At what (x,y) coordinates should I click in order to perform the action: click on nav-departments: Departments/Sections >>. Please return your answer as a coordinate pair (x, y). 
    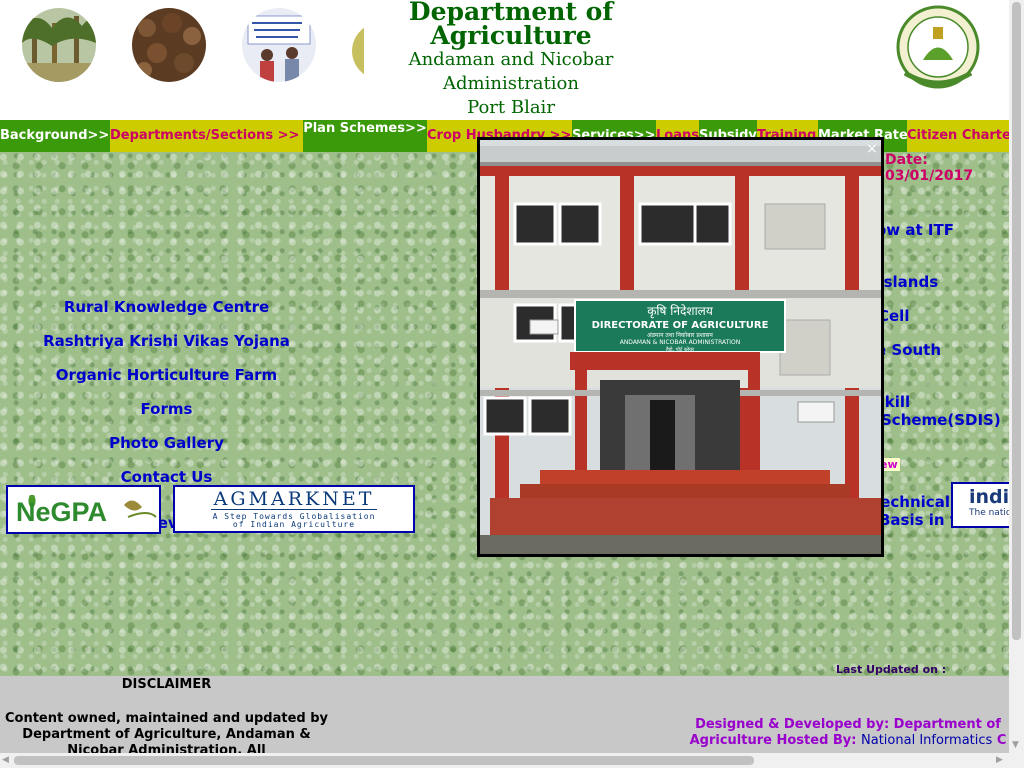
    Looking at the image, I should click on (206, 136).